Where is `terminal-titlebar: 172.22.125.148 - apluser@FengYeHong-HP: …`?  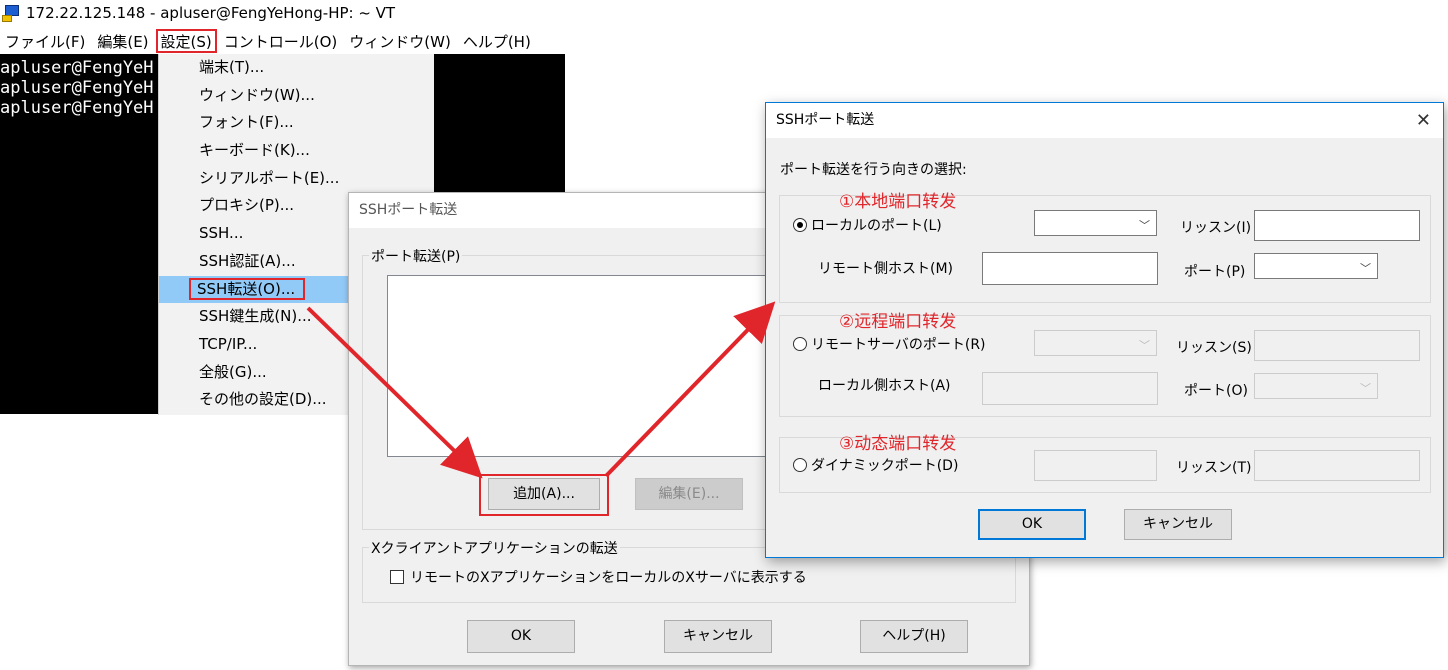
terminal-titlebar: 172.22.125.148 - apluser@FengYeHong-HP: … is located at coordinates (282, 13).